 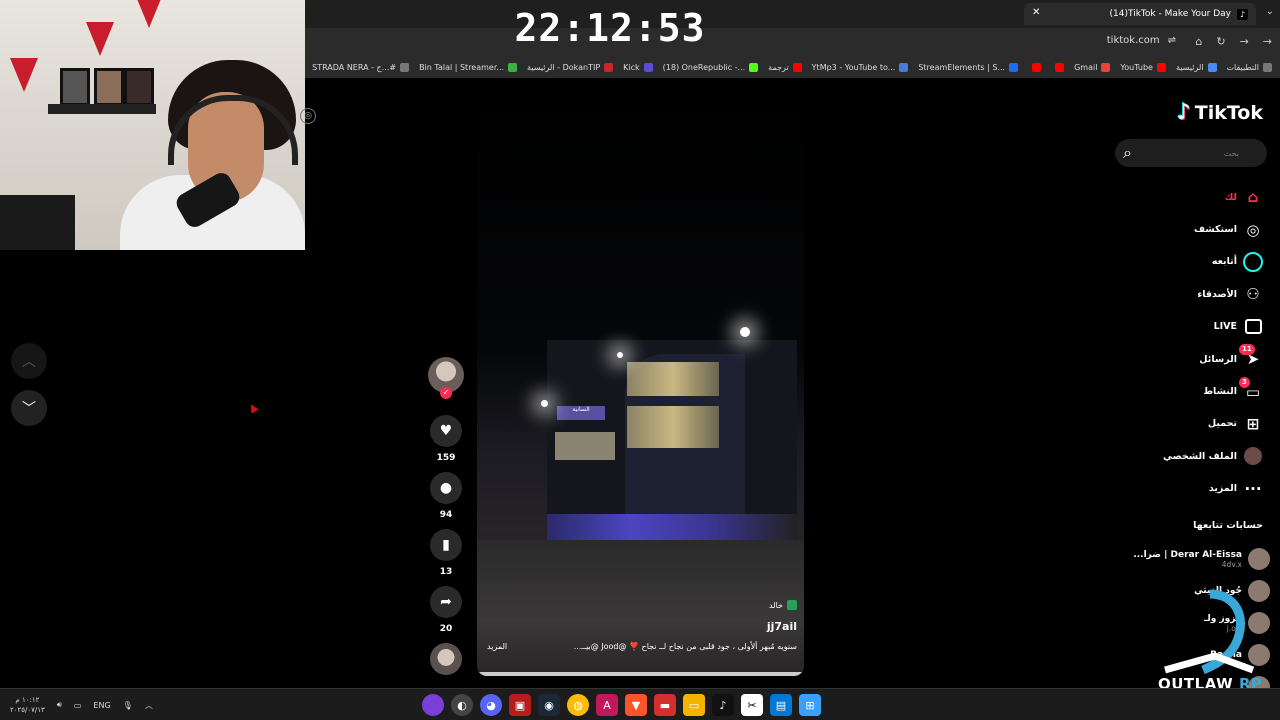 I want to click on share-button: ➦, so click(x=446, y=602).